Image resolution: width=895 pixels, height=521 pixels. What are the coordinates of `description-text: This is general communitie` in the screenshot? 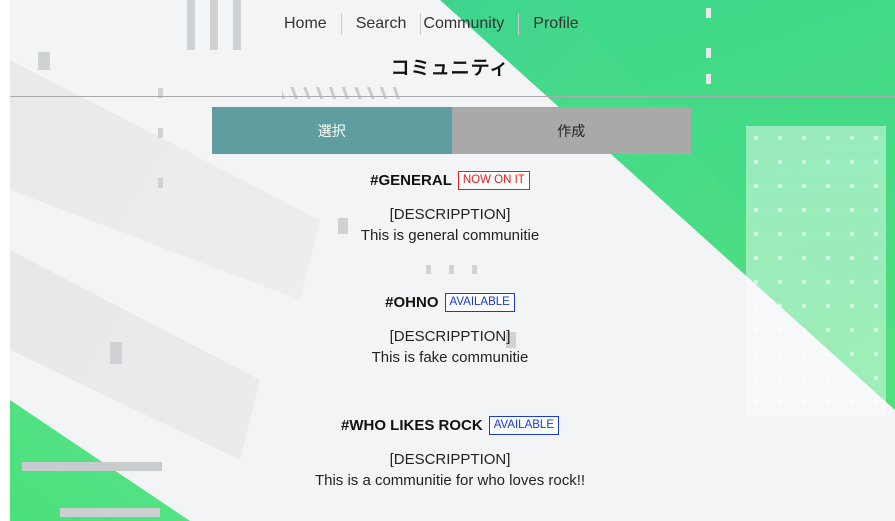 It's located at (450, 235).